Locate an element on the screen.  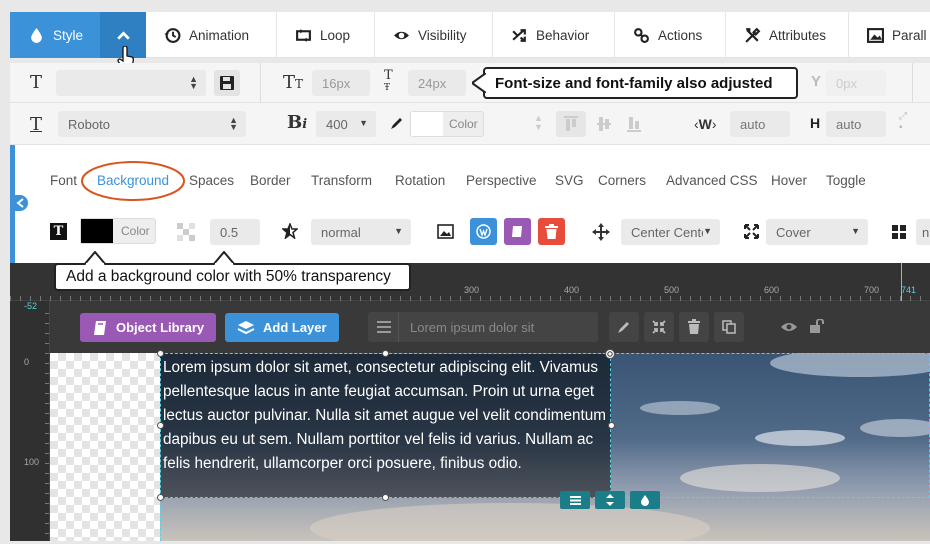
object-library-button: Object Library is located at coordinates (148, 327).